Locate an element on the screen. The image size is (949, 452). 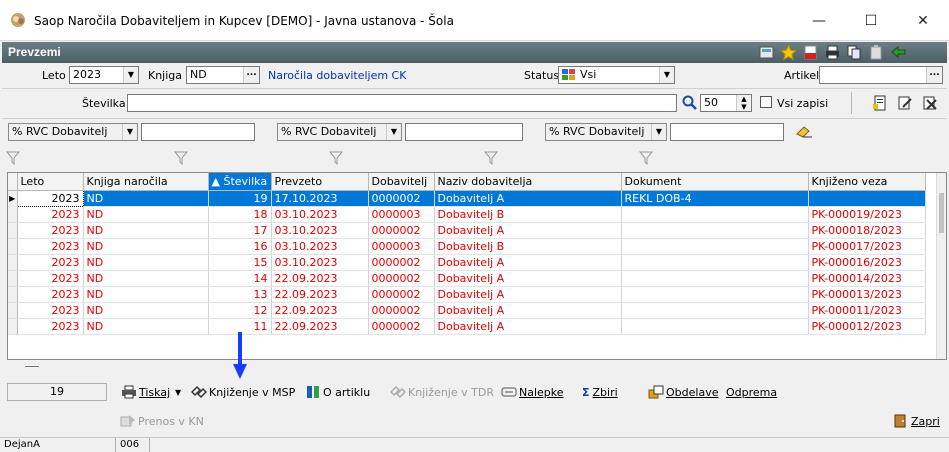
stevilka-input is located at coordinates (402, 103).